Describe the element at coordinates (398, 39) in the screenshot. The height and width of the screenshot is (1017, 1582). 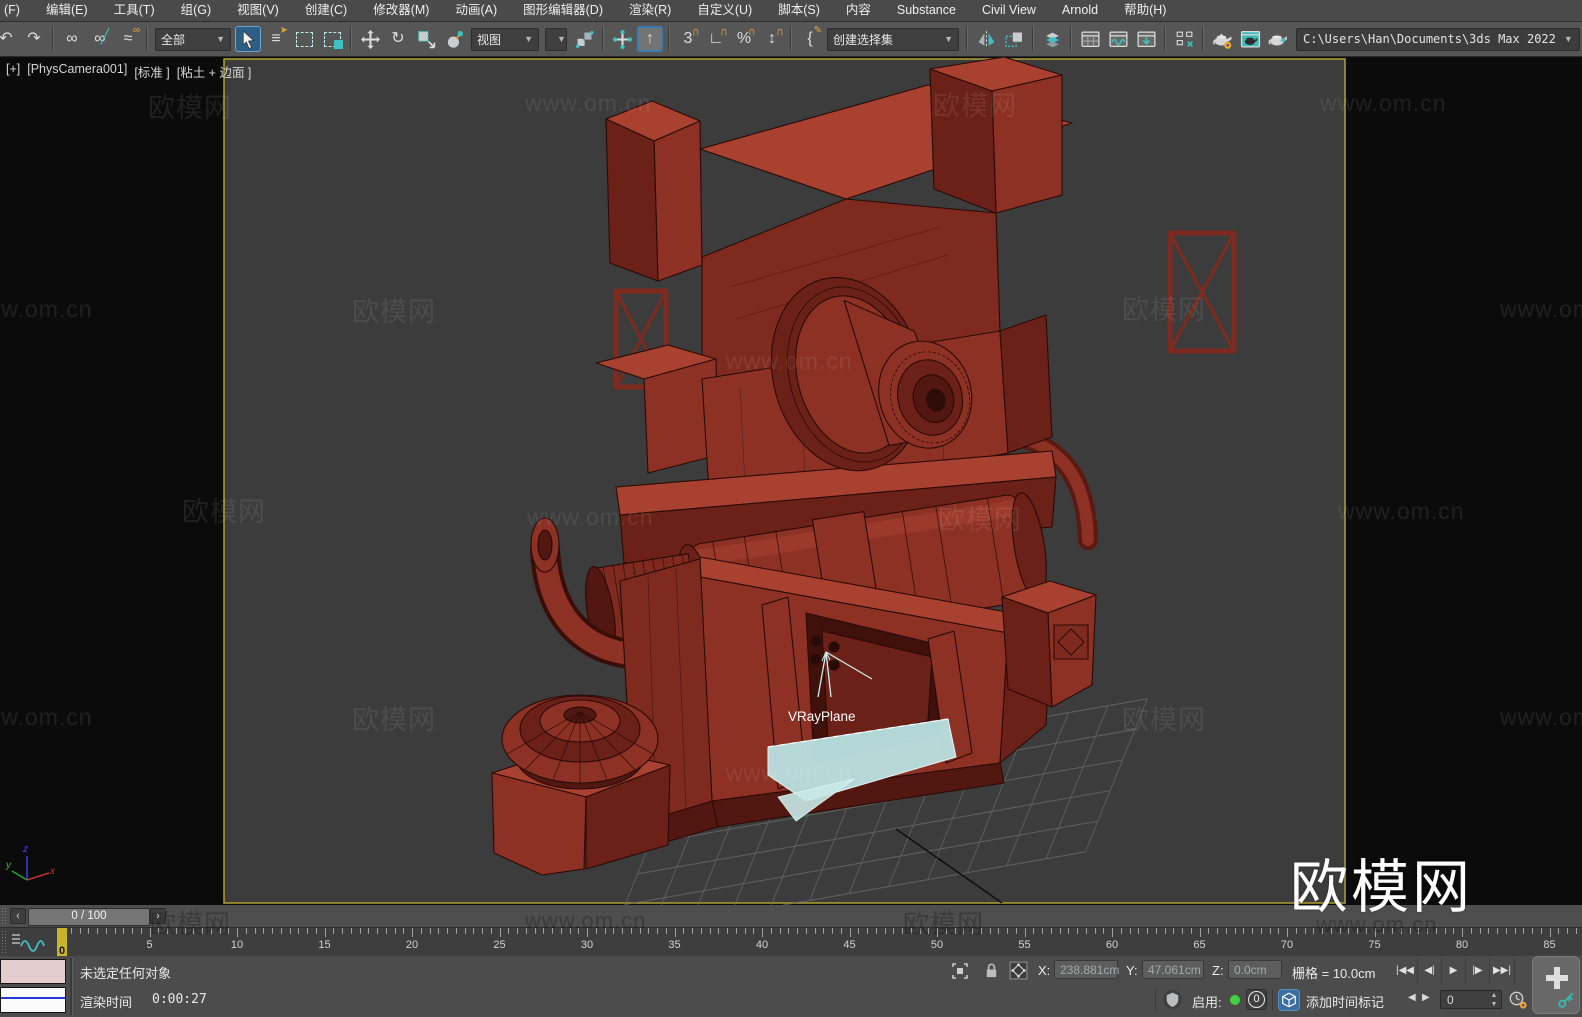
I see `select-and-rotate-icon: ↻` at that location.